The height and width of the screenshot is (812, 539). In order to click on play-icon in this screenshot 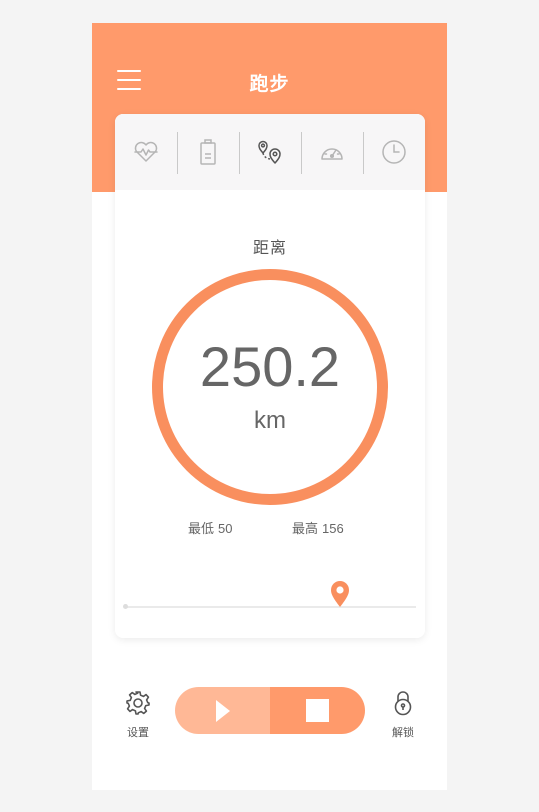, I will do `click(222, 710)`.